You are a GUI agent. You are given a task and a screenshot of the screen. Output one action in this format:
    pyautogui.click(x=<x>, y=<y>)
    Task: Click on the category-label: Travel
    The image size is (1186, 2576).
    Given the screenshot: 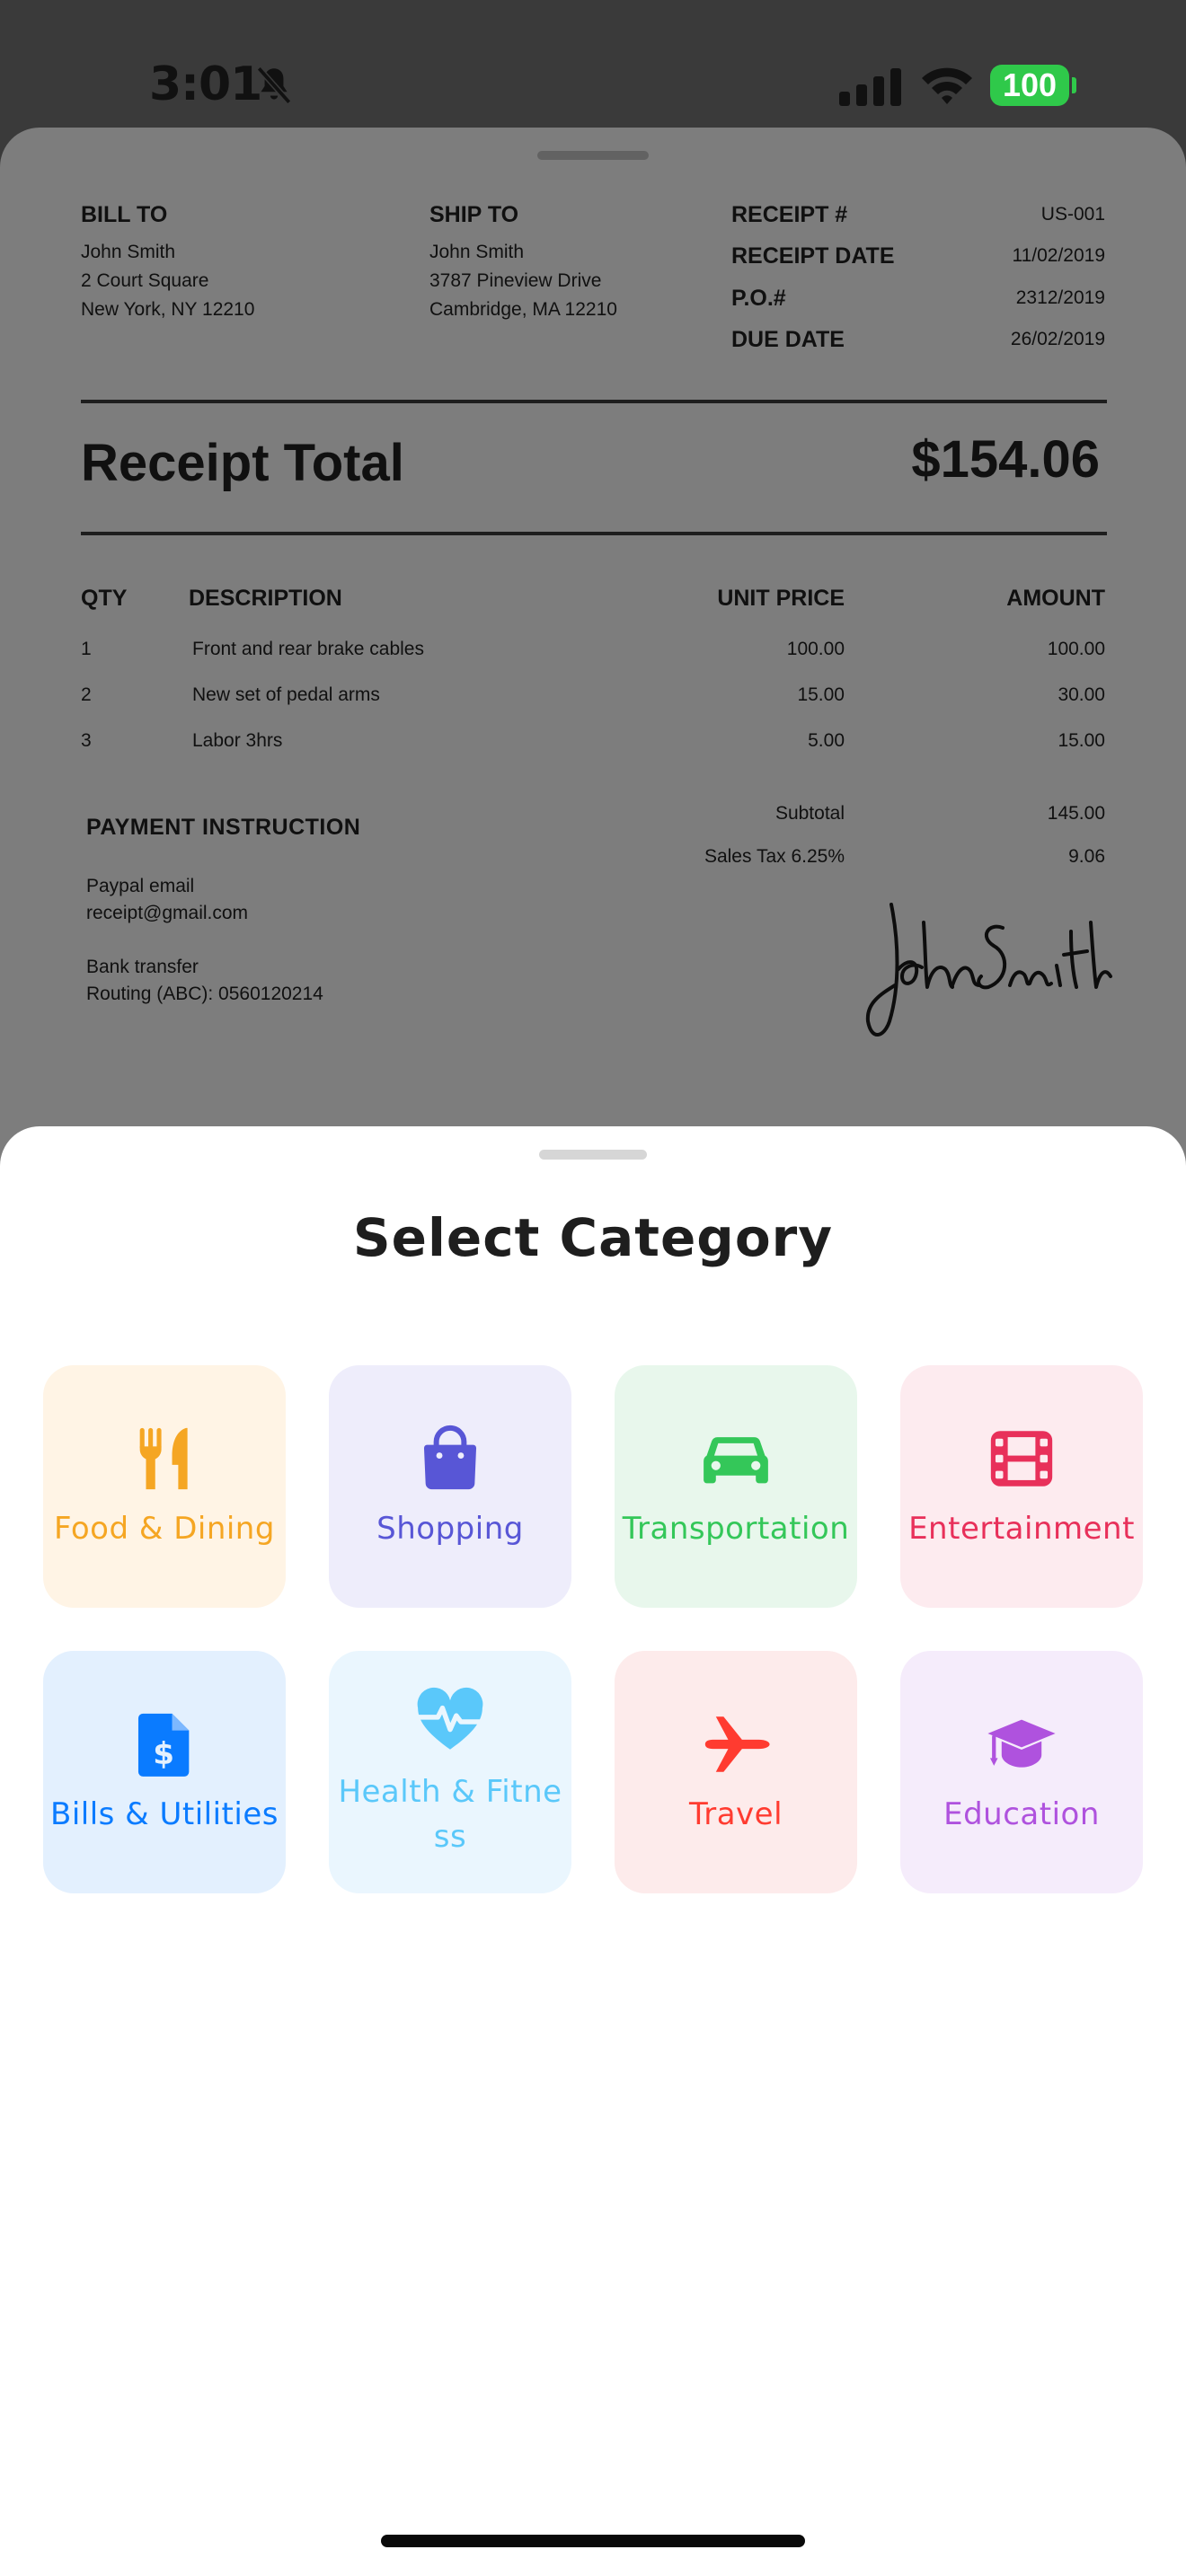 What is the action you would take?
    pyautogui.click(x=735, y=1814)
    